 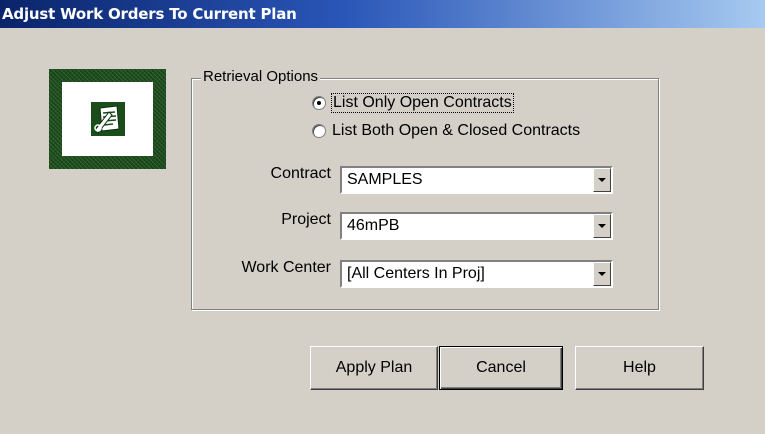 What do you see at coordinates (602, 274) in the screenshot?
I see `work-center-dropdown-arrow-icon` at bounding box center [602, 274].